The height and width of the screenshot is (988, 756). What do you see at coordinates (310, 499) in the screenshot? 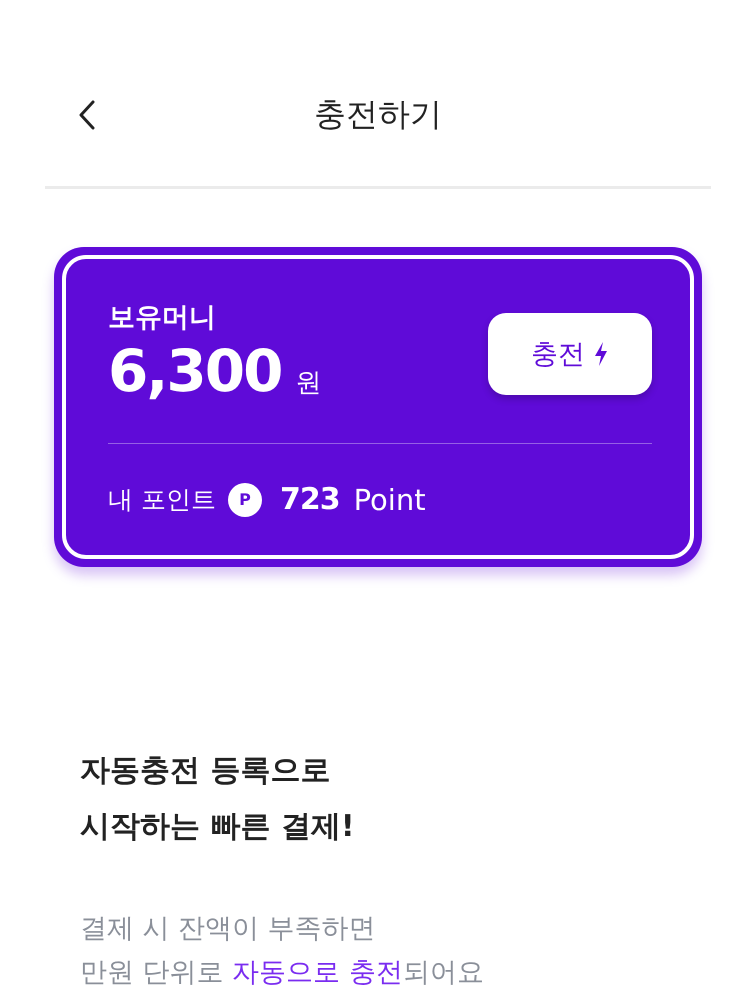
I see `points-value: 723` at bounding box center [310, 499].